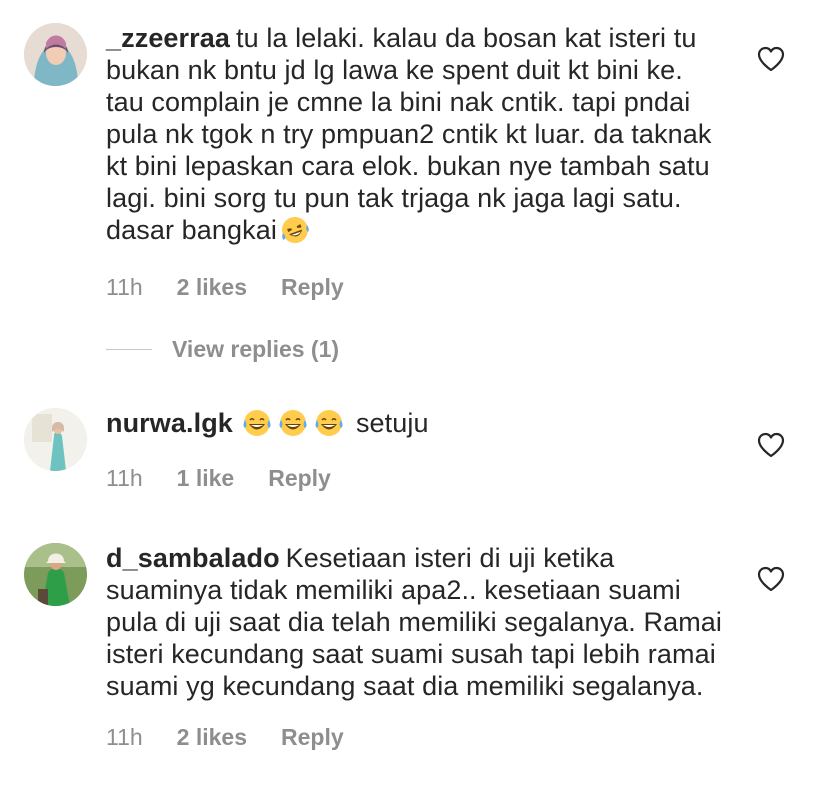 This screenshot has width=828, height=791. What do you see at coordinates (295, 233) in the screenshot?
I see `rofl-emoji` at bounding box center [295, 233].